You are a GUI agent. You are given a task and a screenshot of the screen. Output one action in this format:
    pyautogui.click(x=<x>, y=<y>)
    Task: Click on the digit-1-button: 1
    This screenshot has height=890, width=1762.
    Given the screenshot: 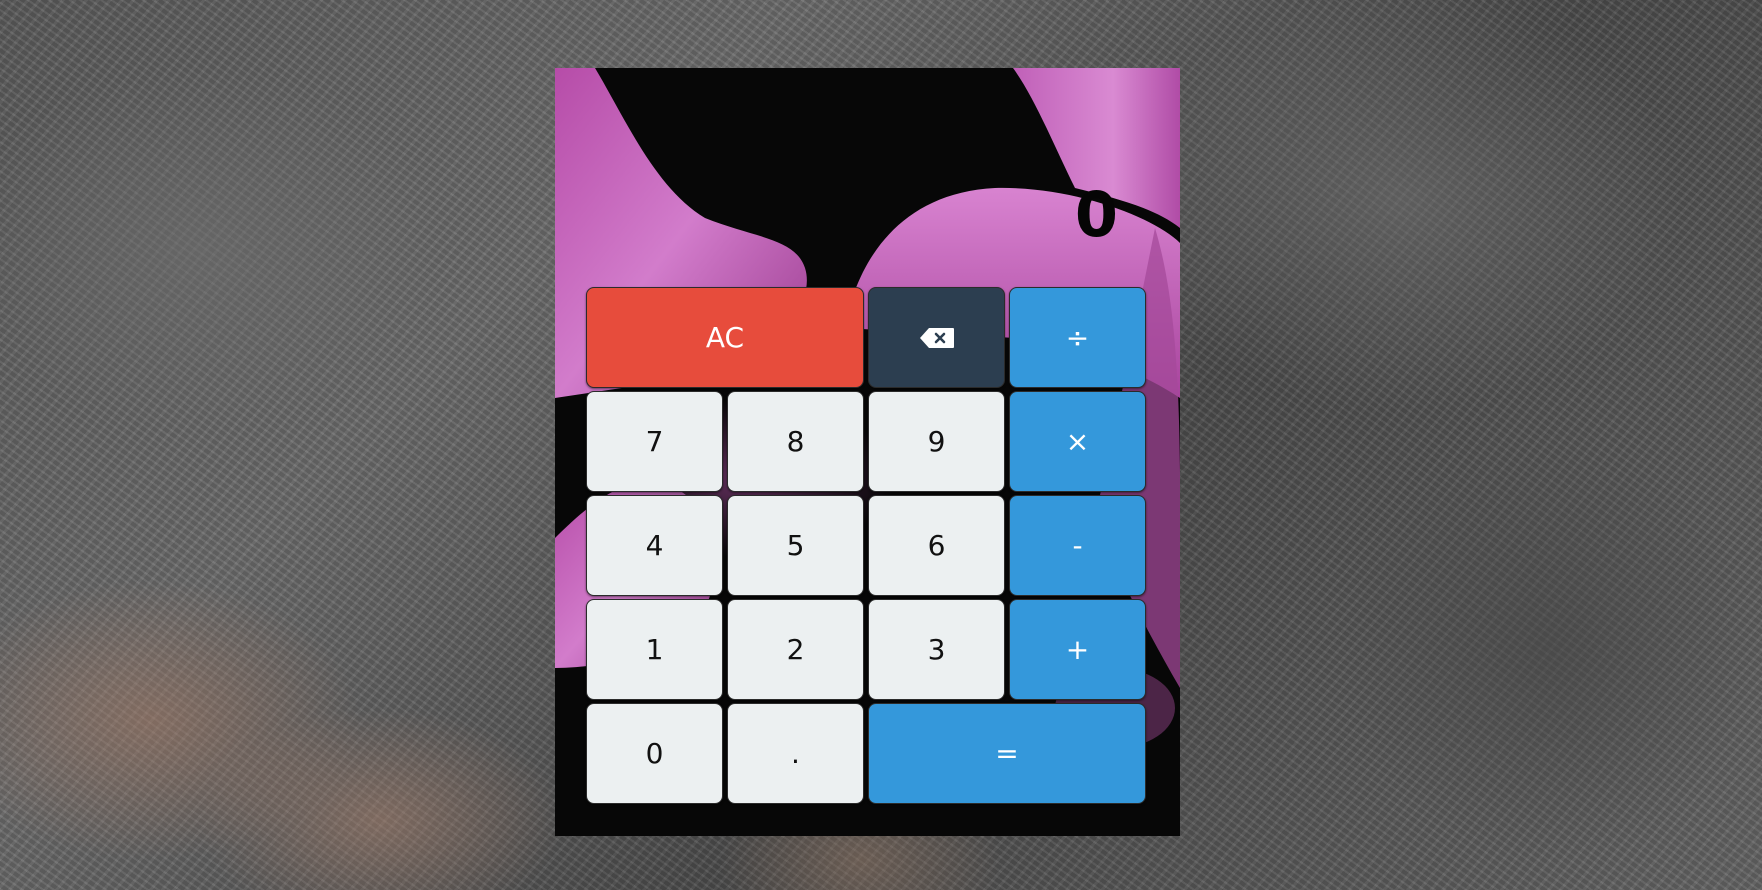 What is the action you would take?
    pyautogui.click(x=654, y=649)
    